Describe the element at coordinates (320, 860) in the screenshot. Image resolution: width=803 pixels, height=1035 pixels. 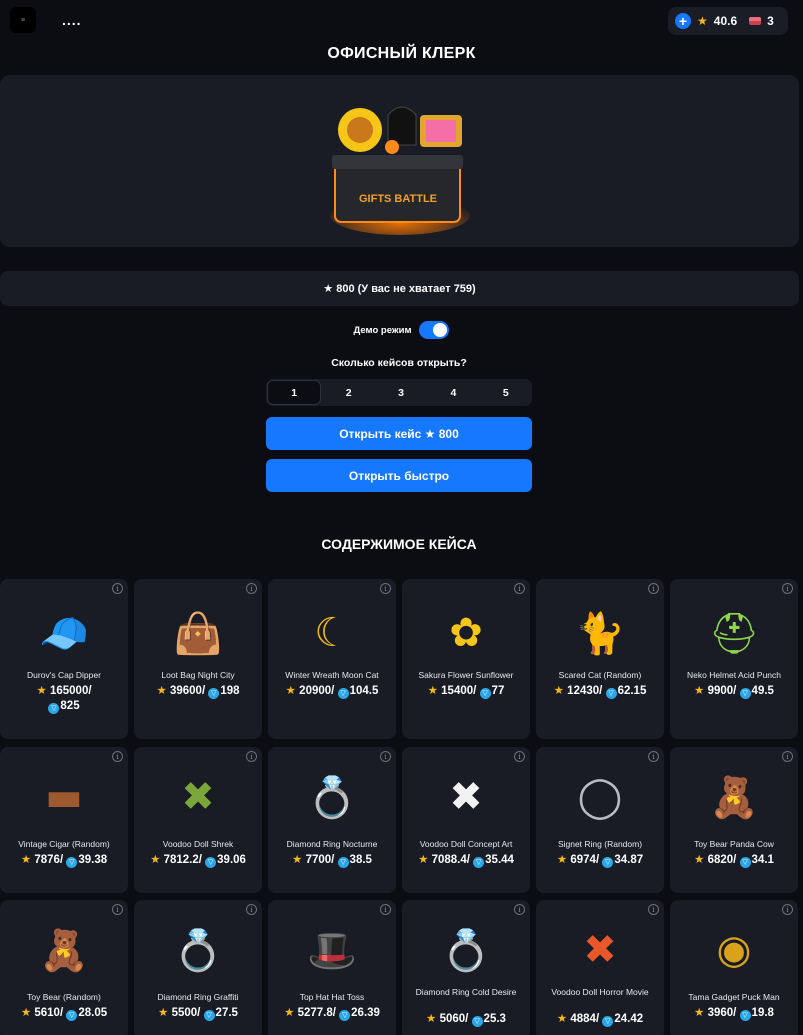
I see `item-price-stars: 7700/` at that location.